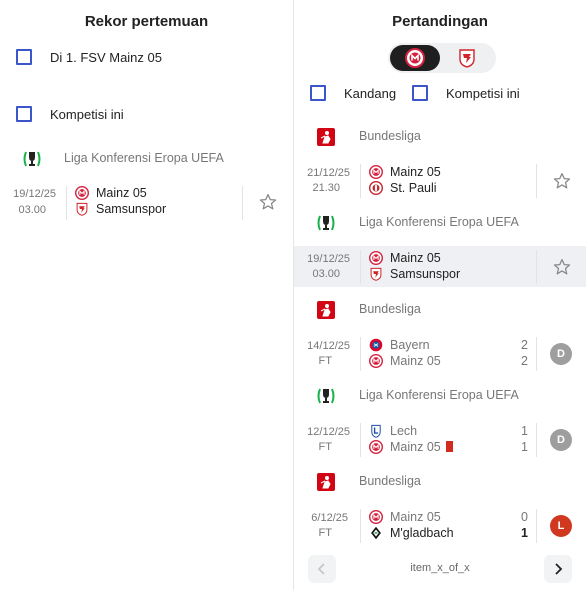 The height and width of the screenshot is (590, 586). What do you see at coordinates (440, 21) in the screenshot?
I see `panel-title: Pertandingan` at bounding box center [440, 21].